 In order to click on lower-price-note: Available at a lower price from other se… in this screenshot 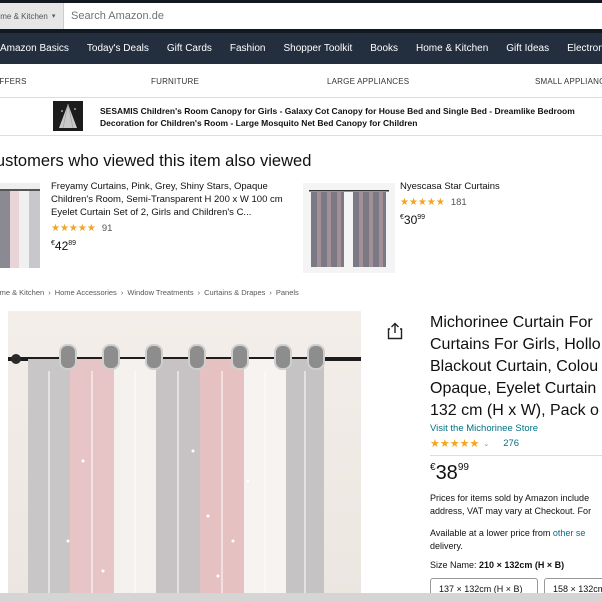, I will do `click(516, 540)`.